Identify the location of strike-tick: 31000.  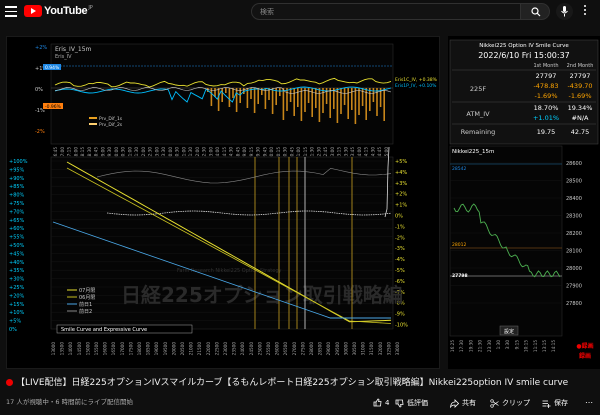
(363, 349).